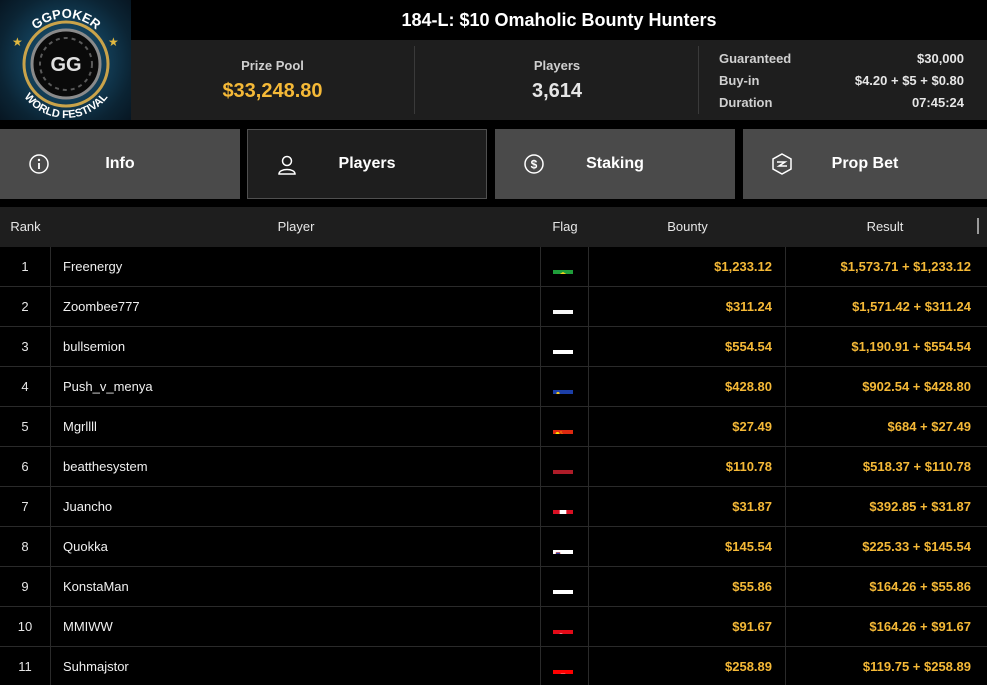 This screenshot has height=685, width=987. I want to click on tab-players: Players, so click(367, 164).